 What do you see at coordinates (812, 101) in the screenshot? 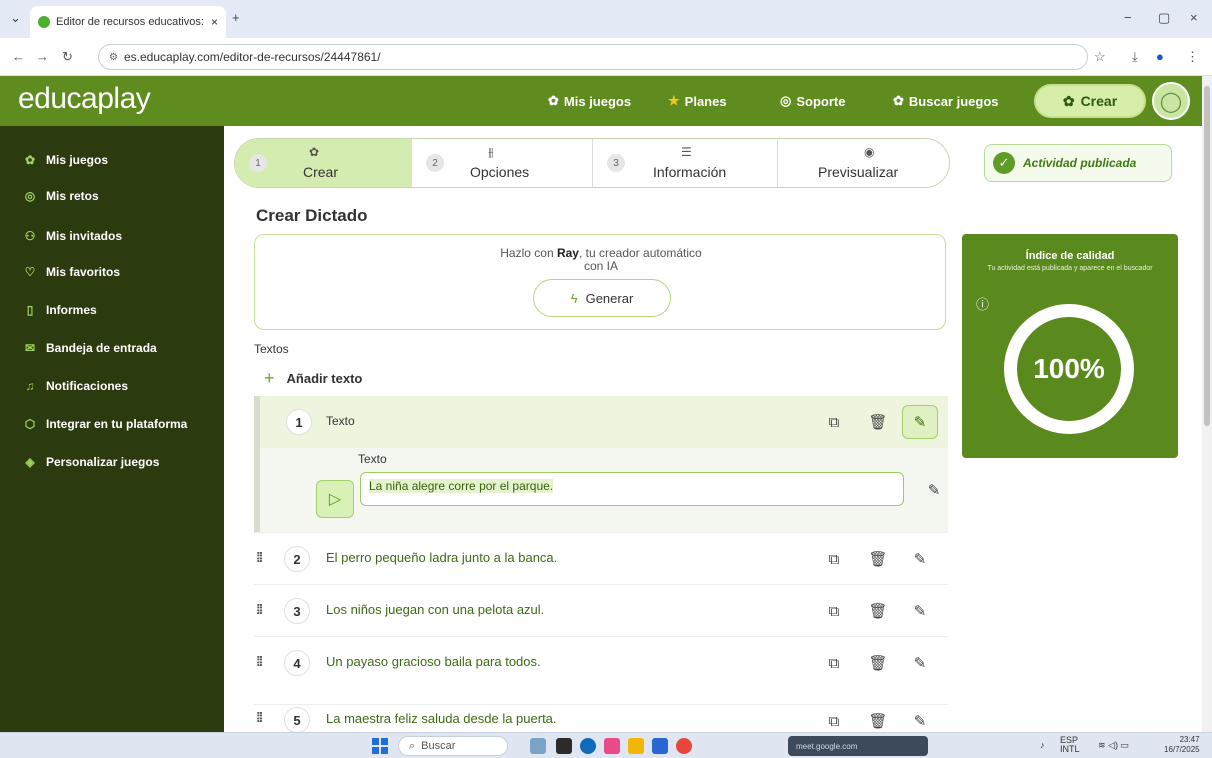
I see `nav-soporte: ◎ Soporte` at bounding box center [812, 101].